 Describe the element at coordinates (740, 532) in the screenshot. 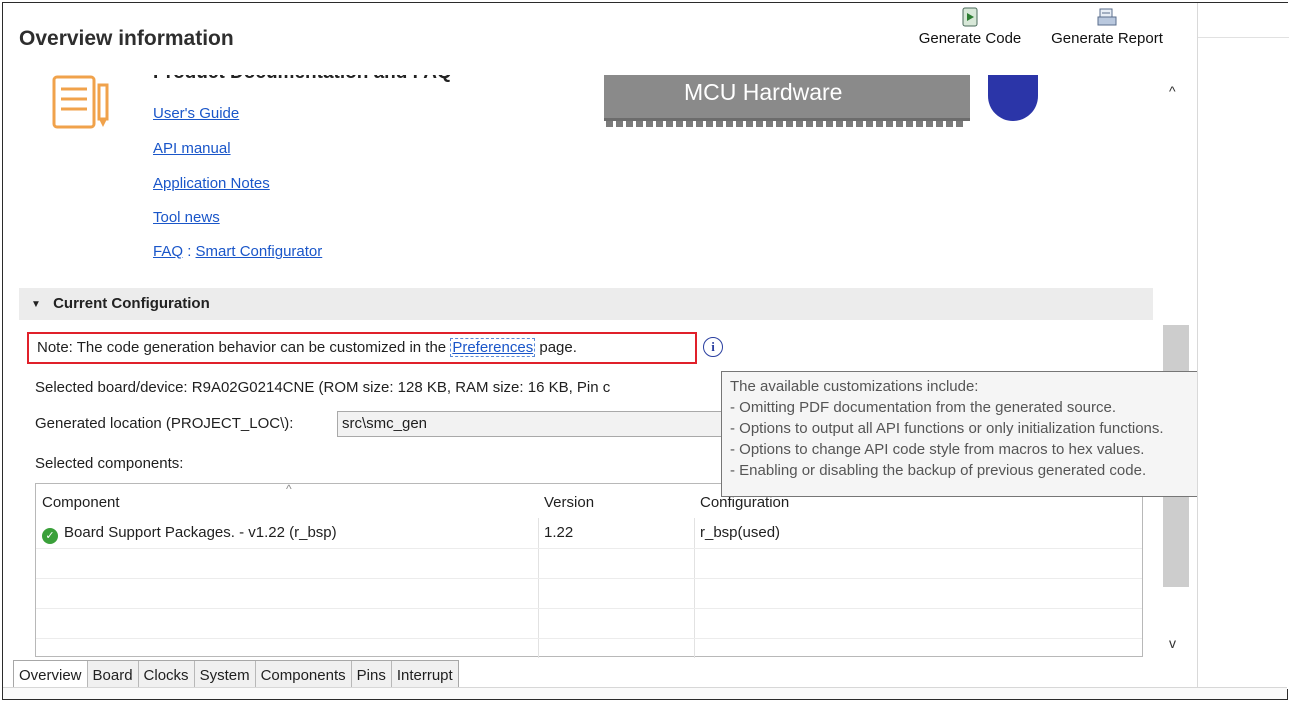

I see `component-configuration: r_bsp(used)` at that location.